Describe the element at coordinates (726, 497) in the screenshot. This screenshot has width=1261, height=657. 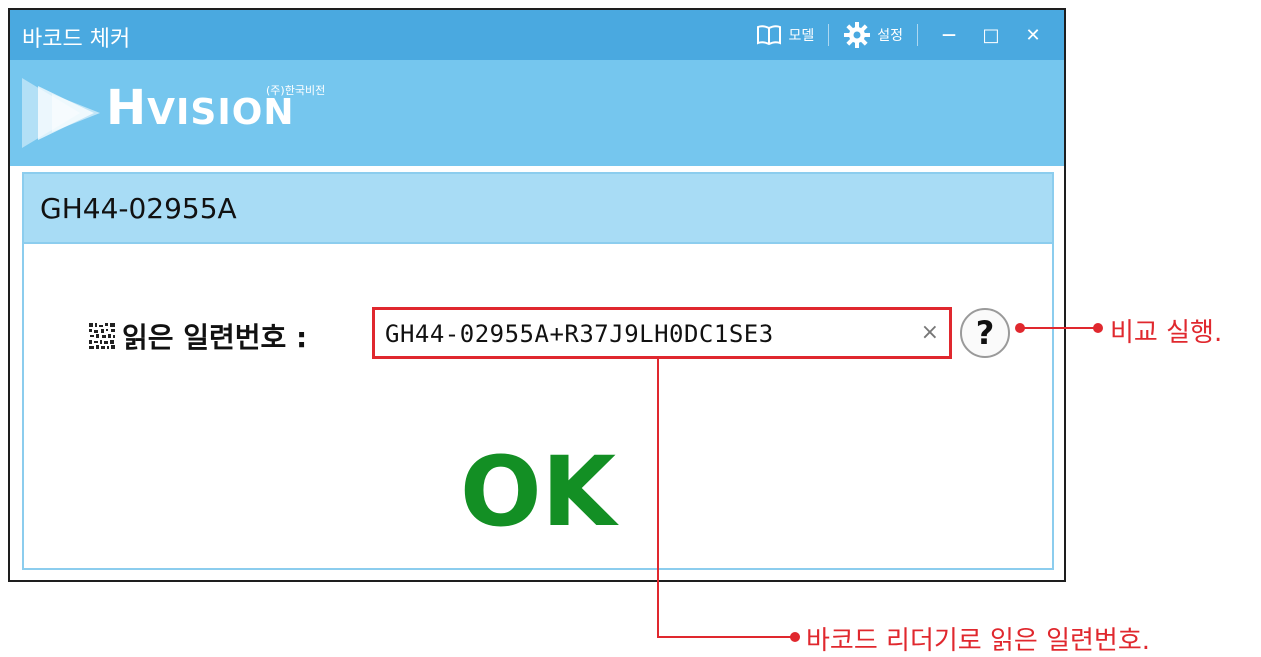
I see `serial-callout-line` at that location.